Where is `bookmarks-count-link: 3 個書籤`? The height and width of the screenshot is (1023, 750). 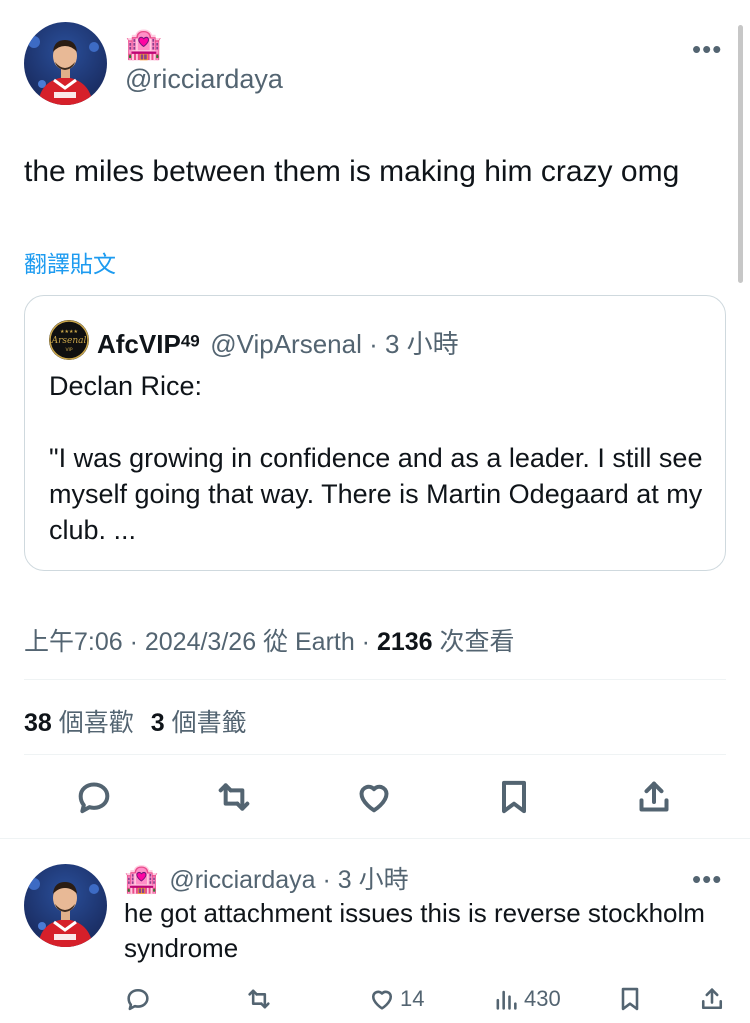 bookmarks-count-link: 3 個書籤 is located at coordinates (199, 723).